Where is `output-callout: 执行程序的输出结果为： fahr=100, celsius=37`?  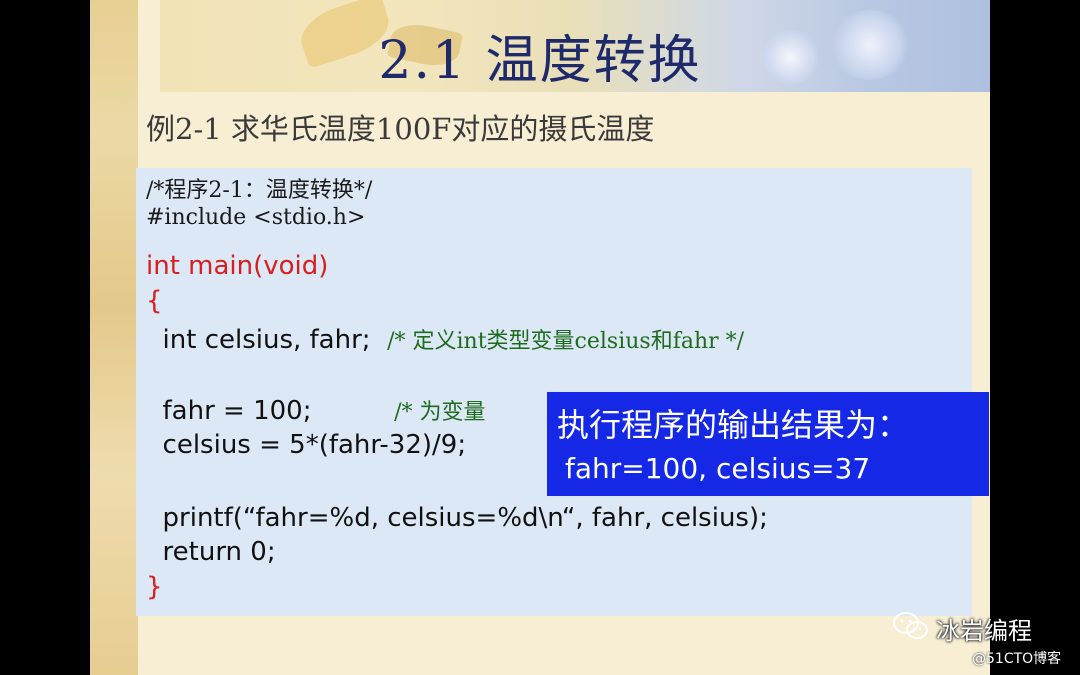
output-callout: 执行程序的输出结果为： fahr=100, celsius=37 is located at coordinates (768, 444).